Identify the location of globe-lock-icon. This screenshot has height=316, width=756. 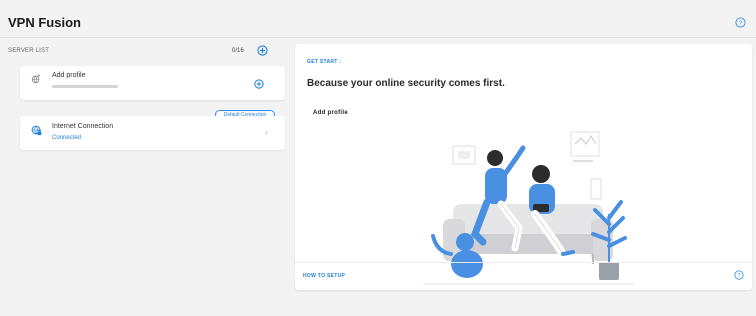
(36, 130).